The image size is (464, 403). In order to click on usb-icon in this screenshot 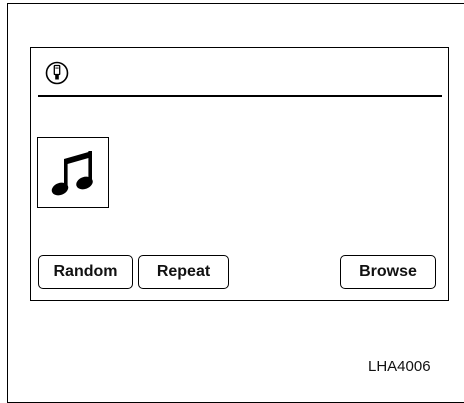, I will do `click(57, 73)`.